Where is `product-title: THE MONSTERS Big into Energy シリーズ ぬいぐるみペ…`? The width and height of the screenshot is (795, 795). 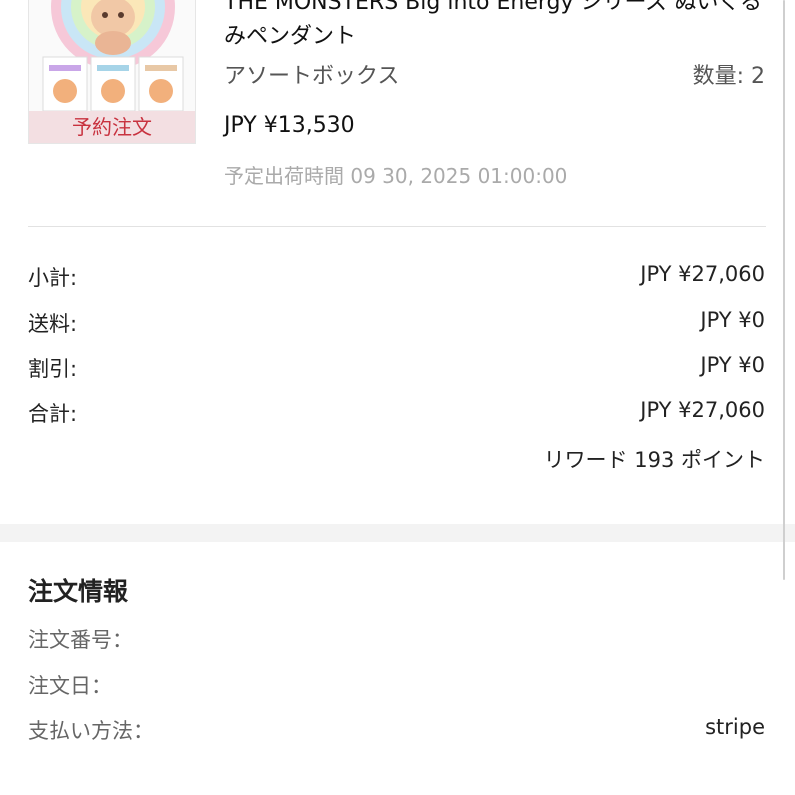
product-title: THE MONSTERS Big into Energy シリーズ ぬいぐるみペ… is located at coordinates (496, 27).